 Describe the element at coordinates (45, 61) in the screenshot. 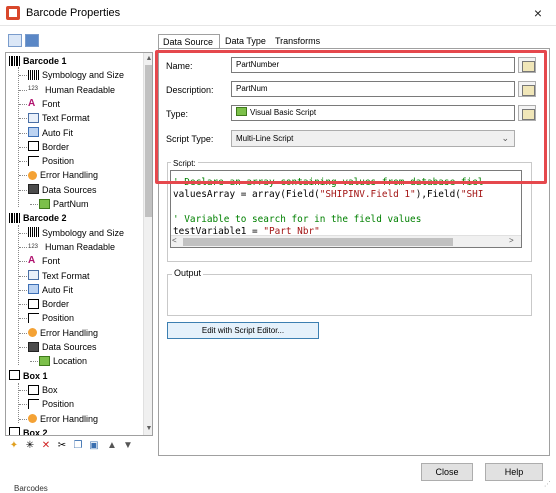

I see `tree-item-label: Barcode 1` at that location.